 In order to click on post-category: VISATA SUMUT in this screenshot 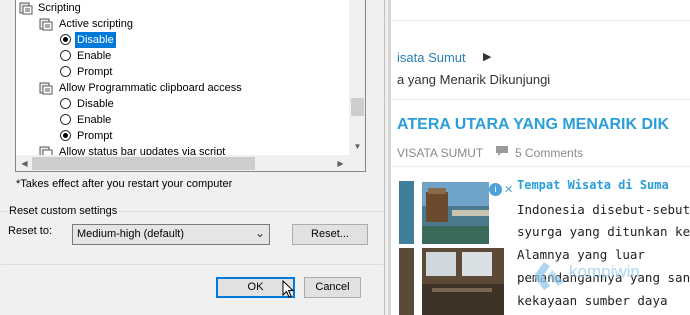, I will do `click(440, 153)`.